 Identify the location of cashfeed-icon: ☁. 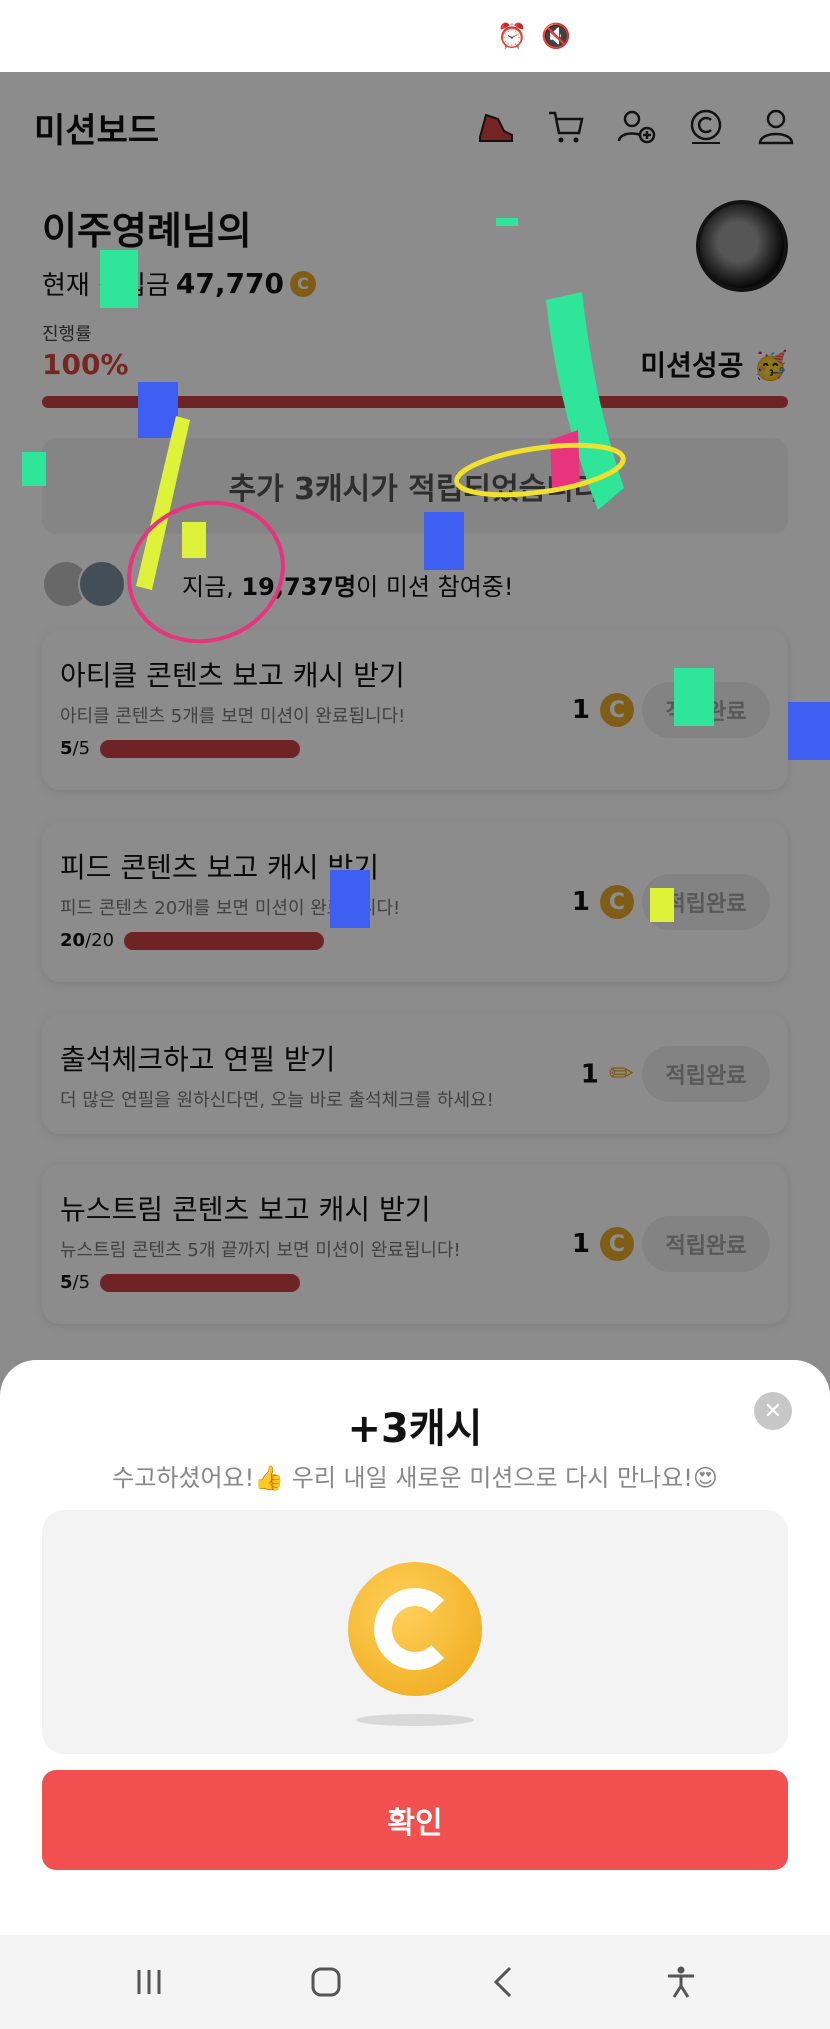
(237, 36).